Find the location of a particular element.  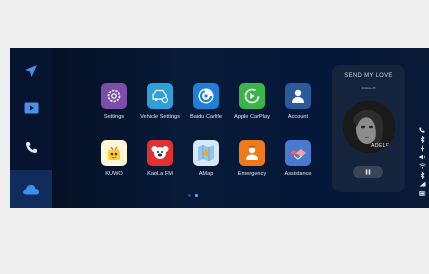

app-account: Account is located at coordinates (298, 109).